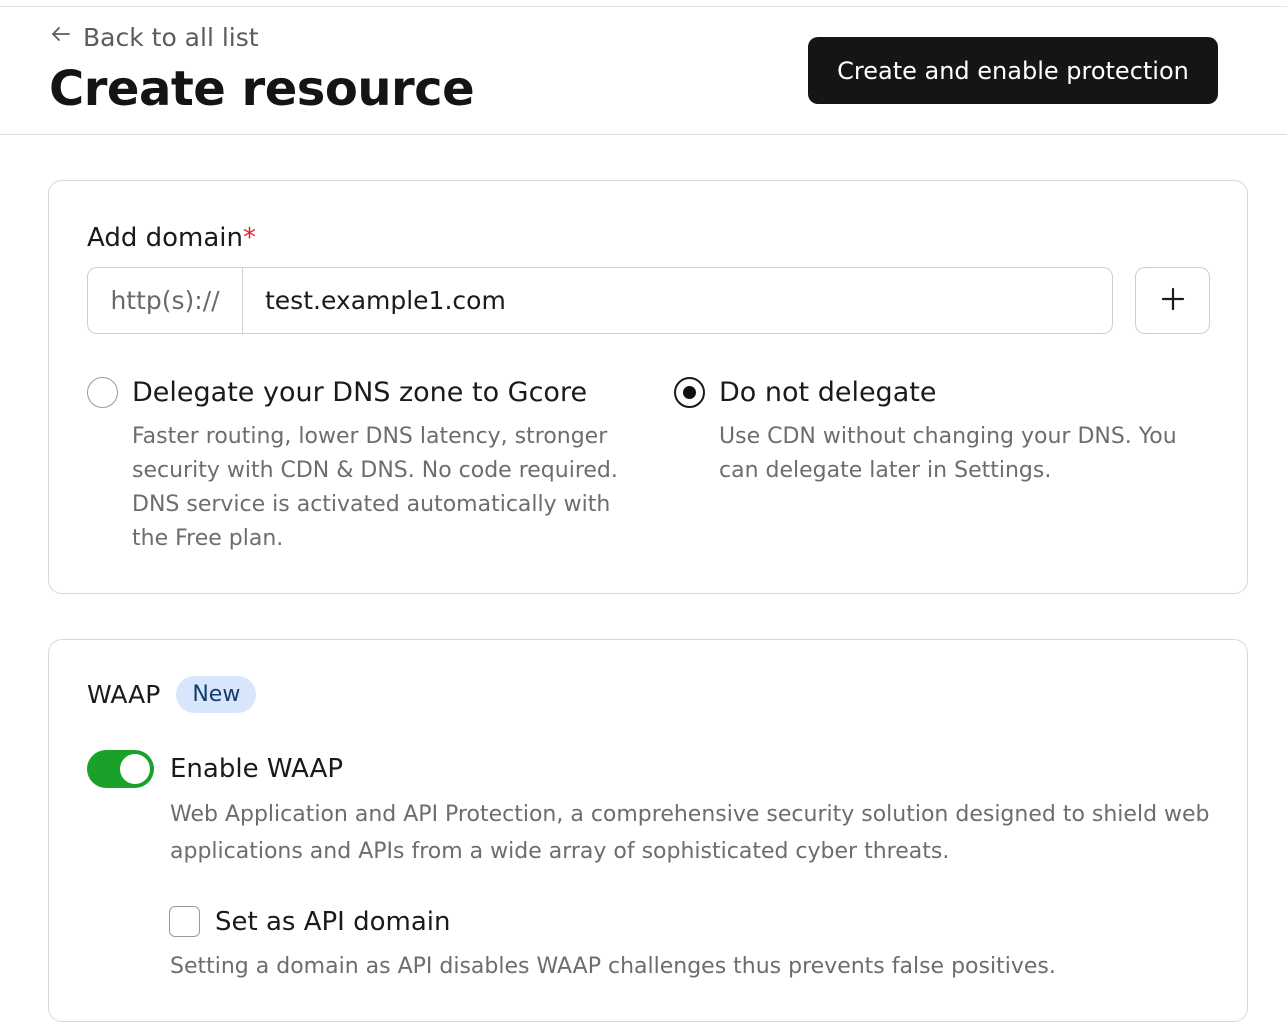 This screenshot has width=1287, height=1036. I want to click on waap-header: WAAP New, so click(172, 694).